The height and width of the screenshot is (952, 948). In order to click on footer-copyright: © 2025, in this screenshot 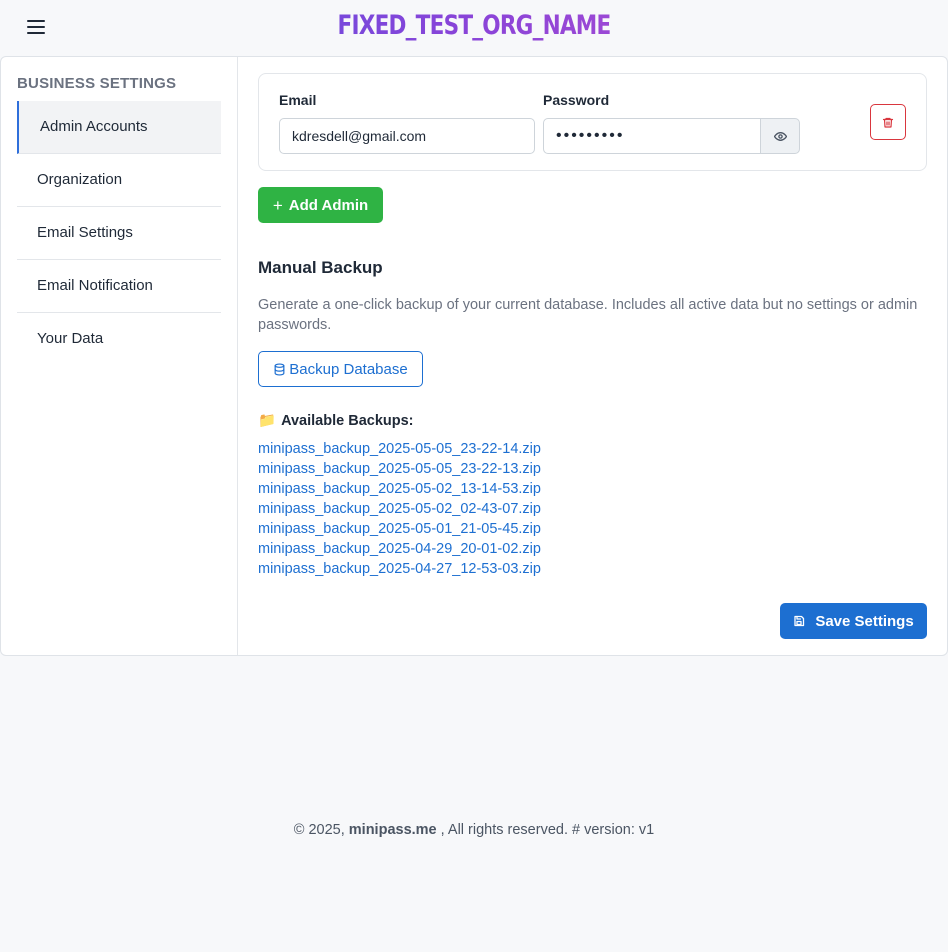, I will do `click(319, 830)`.